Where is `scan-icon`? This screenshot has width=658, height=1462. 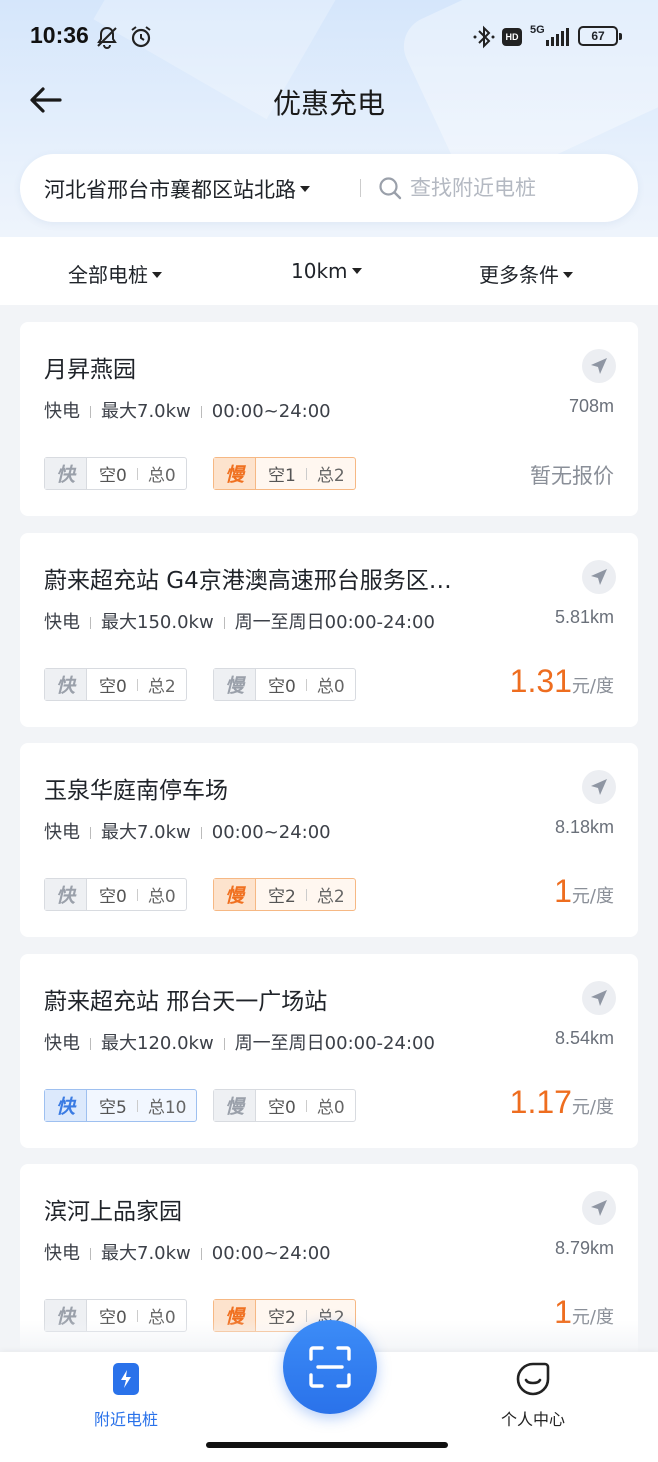 scan-icon is located at coordinates (330, 1367).